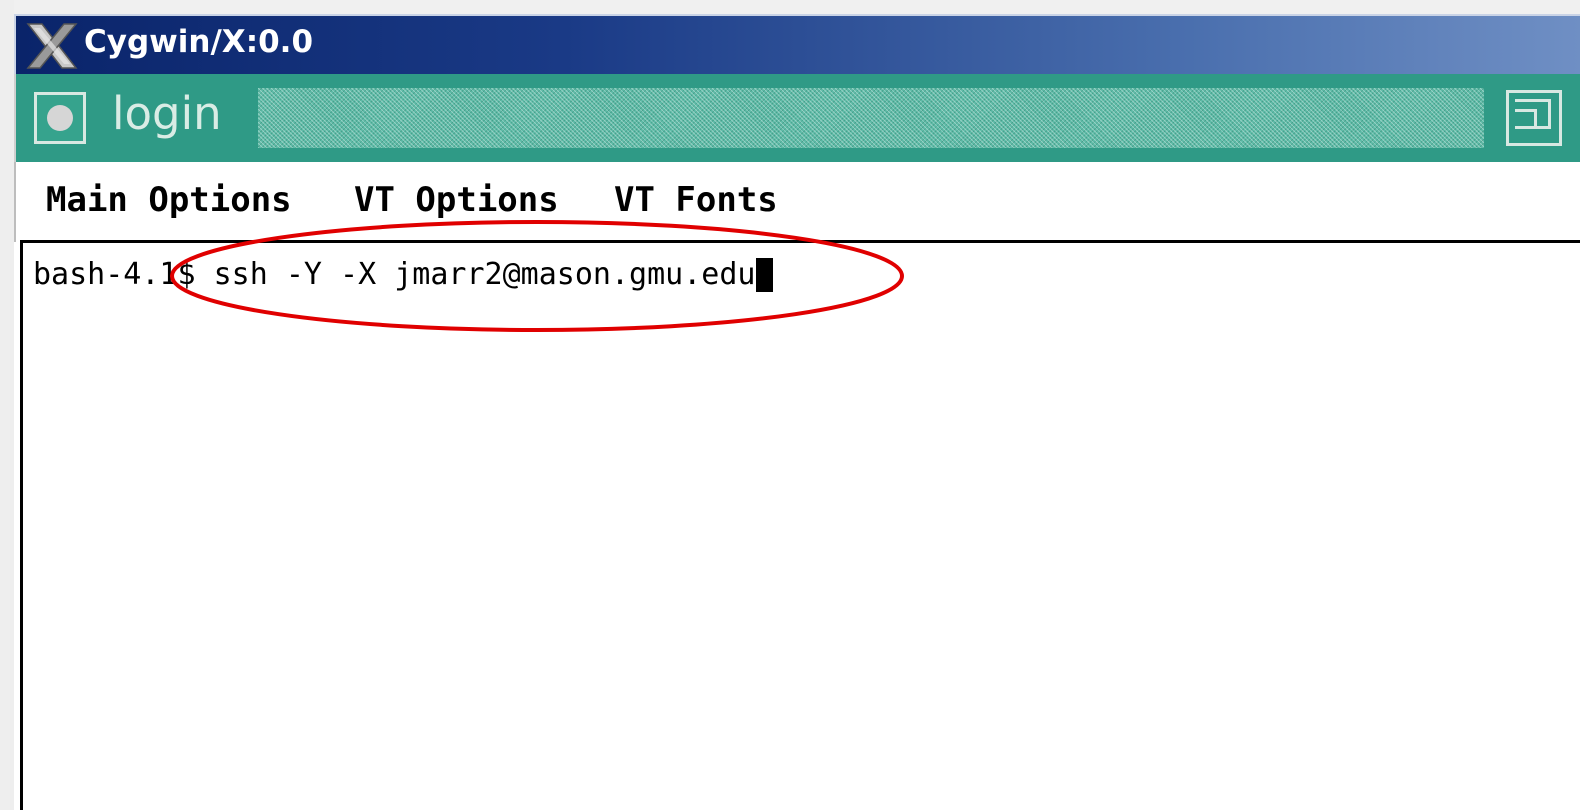 The image size is (1580, 810). I want to click on menu-bar: Main Options VT Options VT Fonts, so click(797, 202).